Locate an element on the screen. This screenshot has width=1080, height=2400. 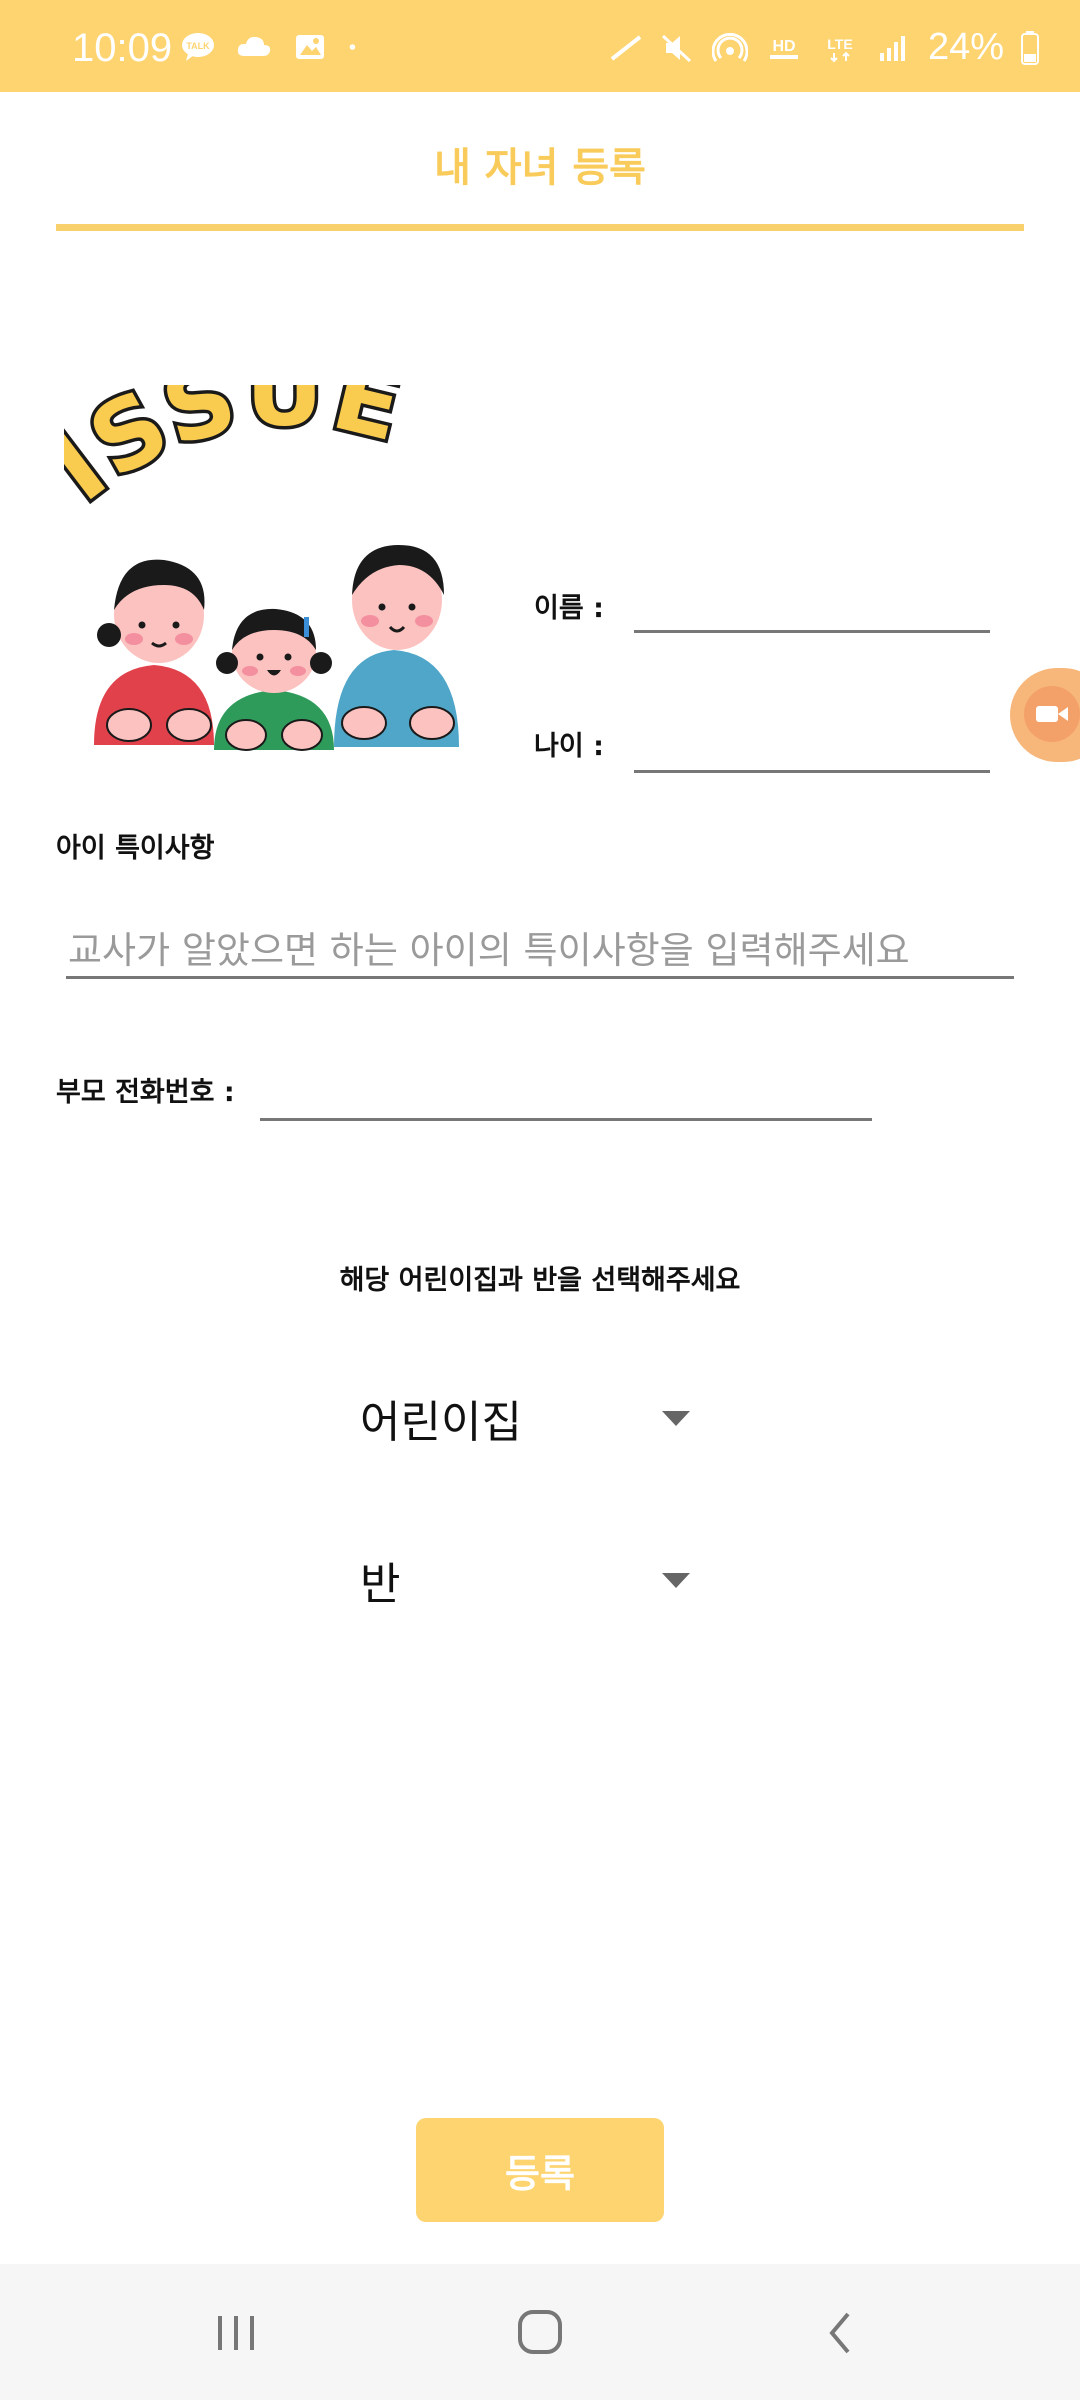
lte-icon: LTE is located at coordinates (840, 49).